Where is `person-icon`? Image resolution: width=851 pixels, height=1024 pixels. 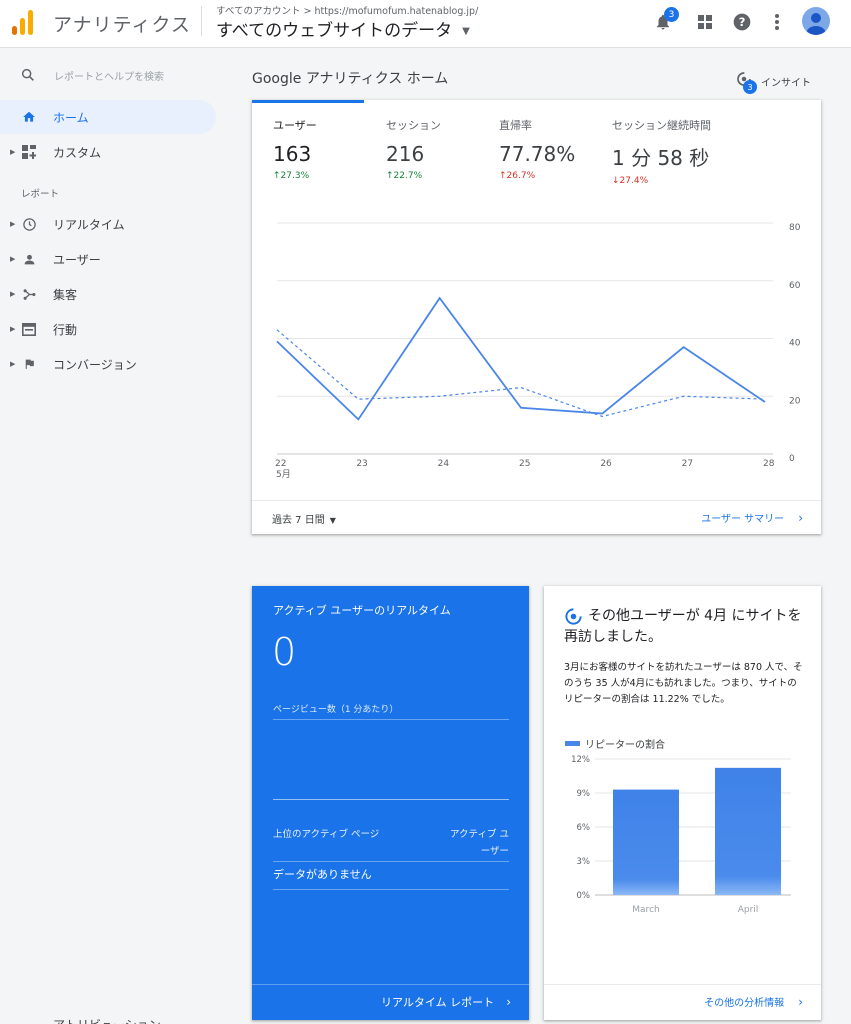
person-icon is located at coordinates (29, 259).